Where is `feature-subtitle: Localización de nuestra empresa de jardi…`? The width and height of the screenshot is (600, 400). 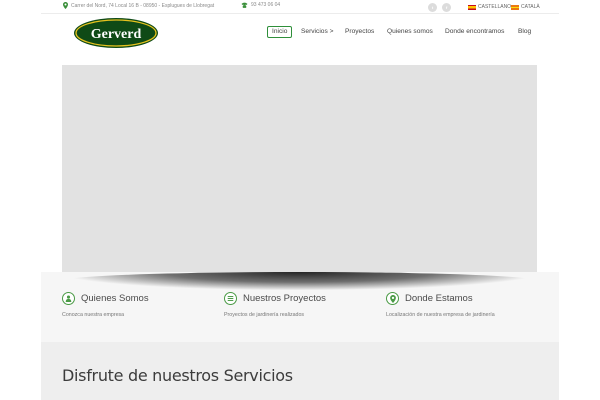 feature-subtitle: Localización de nuestra empresa de jardi… is located at coordinates (440, 315).